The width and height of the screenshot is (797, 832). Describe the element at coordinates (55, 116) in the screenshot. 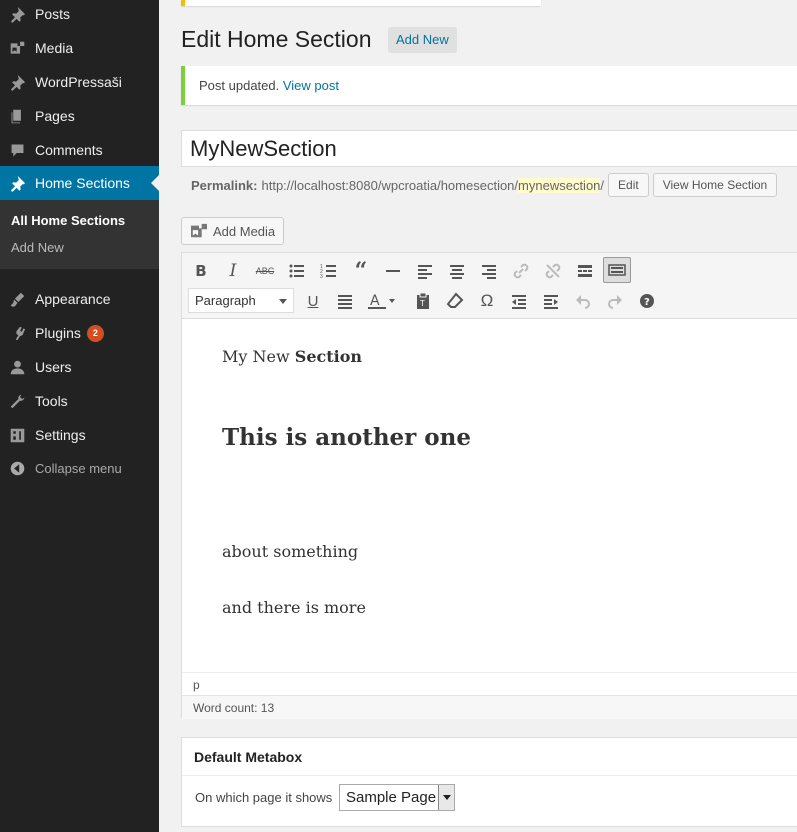

I see `sidebar-item-label: Pages` at that location.